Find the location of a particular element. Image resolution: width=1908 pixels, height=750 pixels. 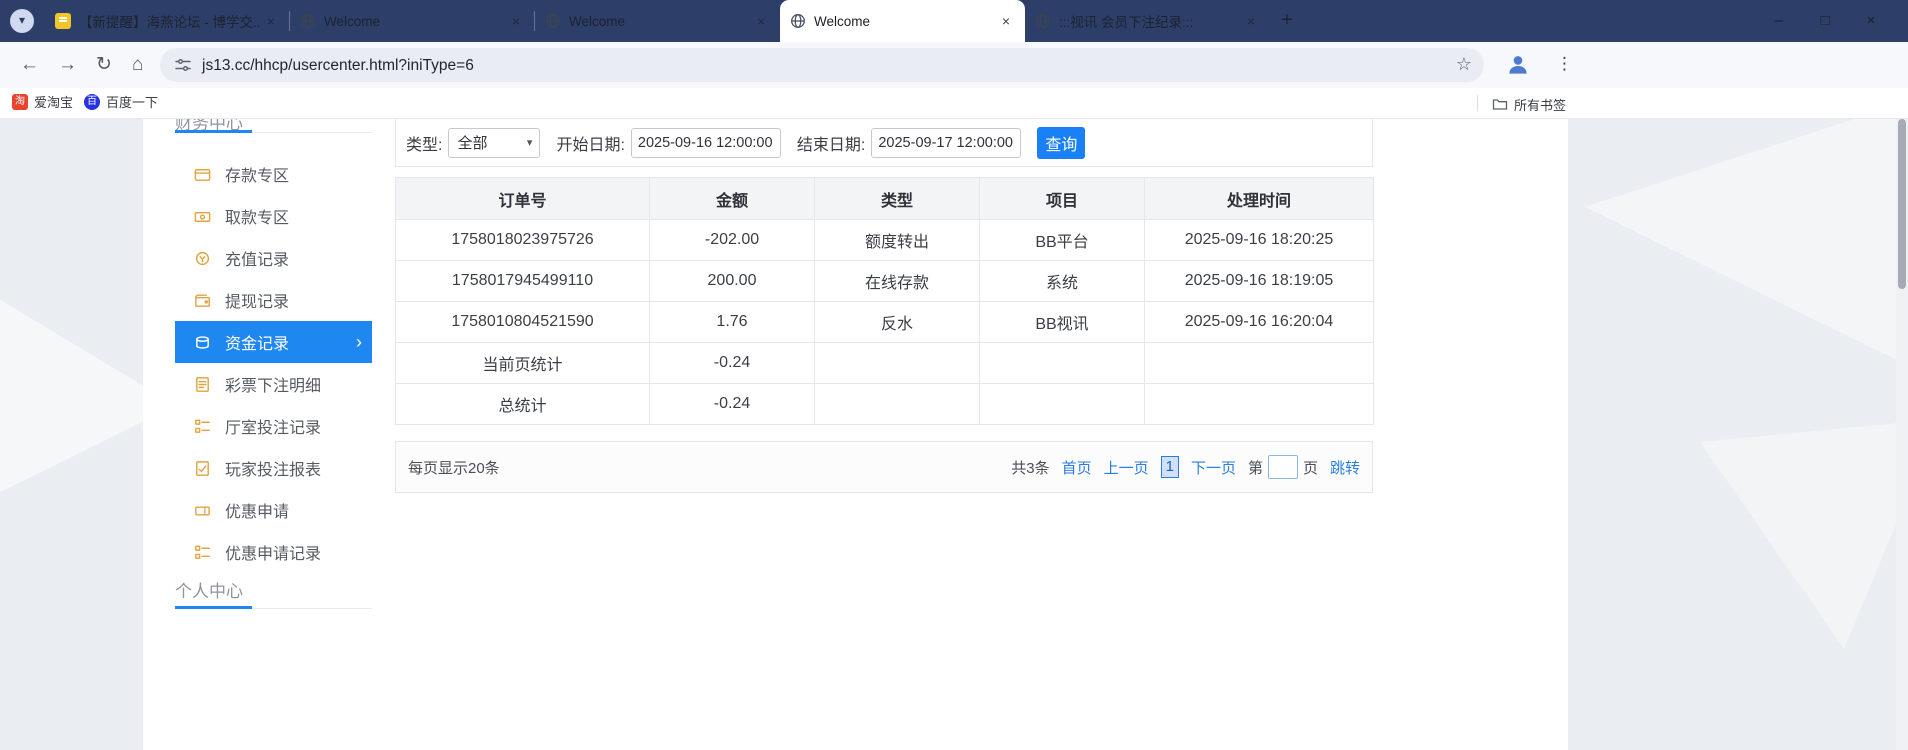

prev-page-link: 上一页 is located at coordinates (1126, 467).